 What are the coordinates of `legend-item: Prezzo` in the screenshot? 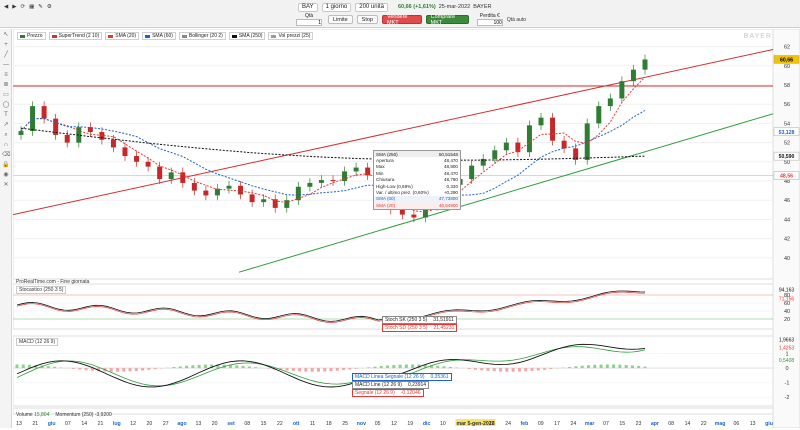 It's located at (31, 36).